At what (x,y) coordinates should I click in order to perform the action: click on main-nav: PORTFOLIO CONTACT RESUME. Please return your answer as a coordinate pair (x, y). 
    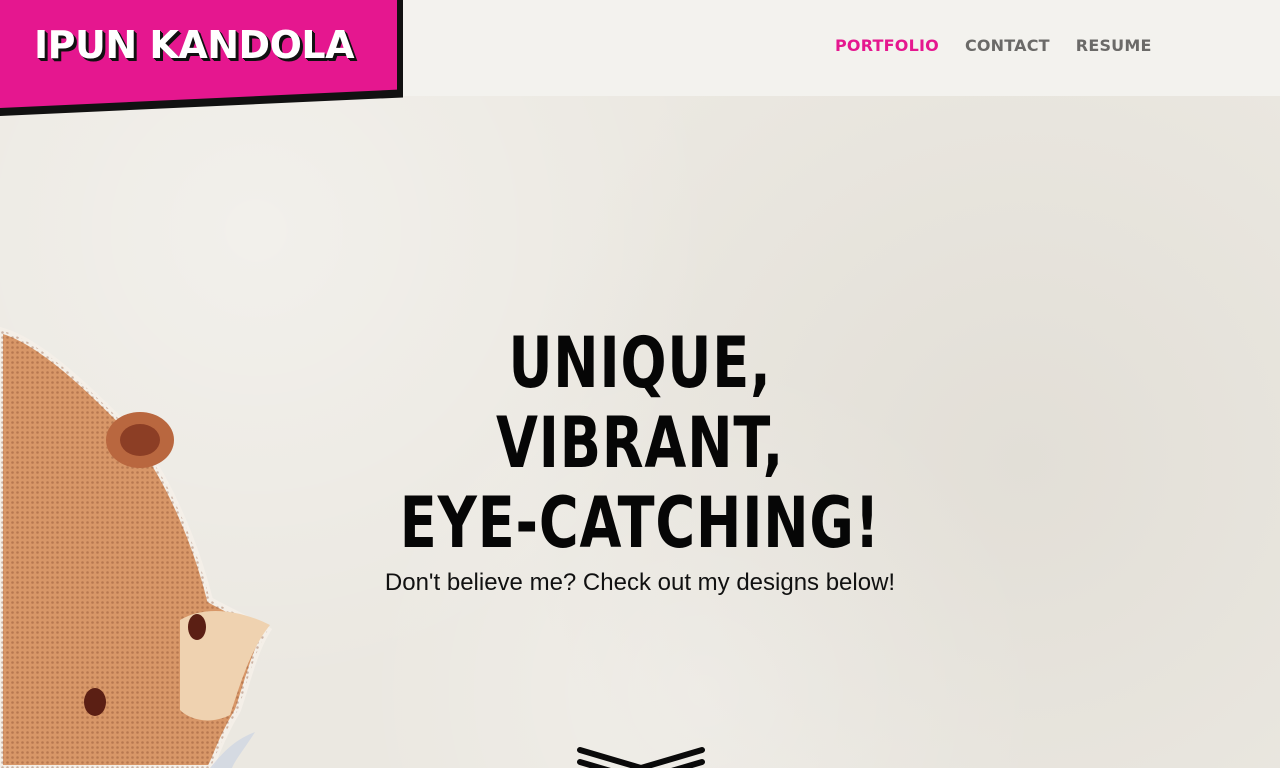
    Looking at the image, I should click on (993, 46).